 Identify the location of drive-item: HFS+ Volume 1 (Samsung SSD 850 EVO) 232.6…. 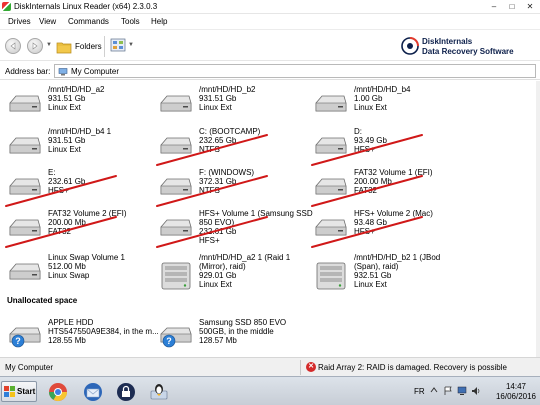
(234, 231).